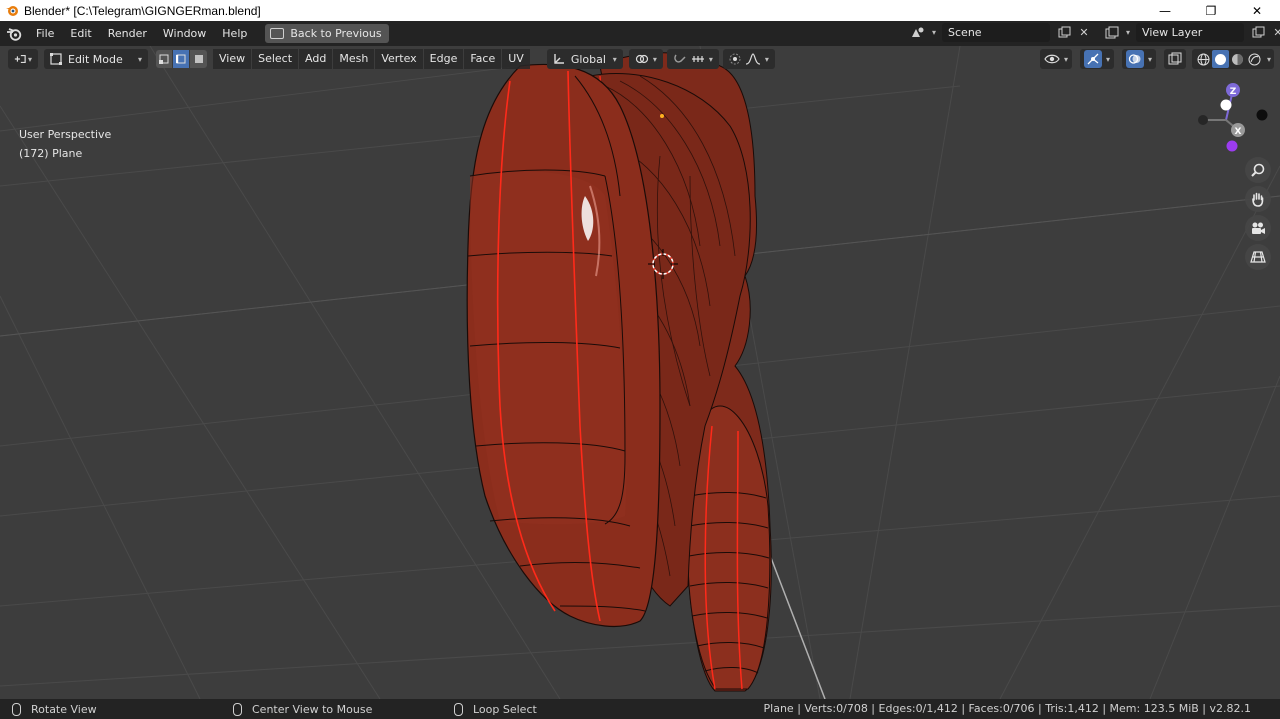 The width and height of the screenshot is (1280, 719). Describe the element at coordinates (312, 709) in the screenshot. I see `center-view-hint: Center View to Mouse` at that location.